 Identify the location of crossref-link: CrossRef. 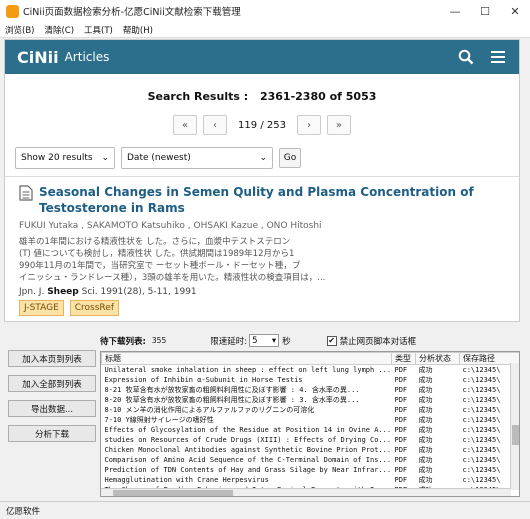
(94, 308).